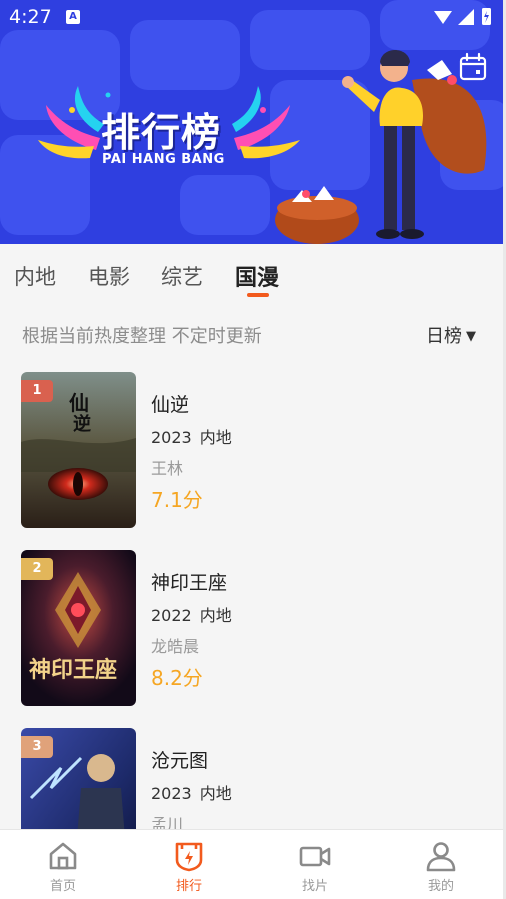  What do you see at coordinates (78, 628) in the screenshot?
I see `poster-image: 神印王座 2` at bounding box center [78, 628].